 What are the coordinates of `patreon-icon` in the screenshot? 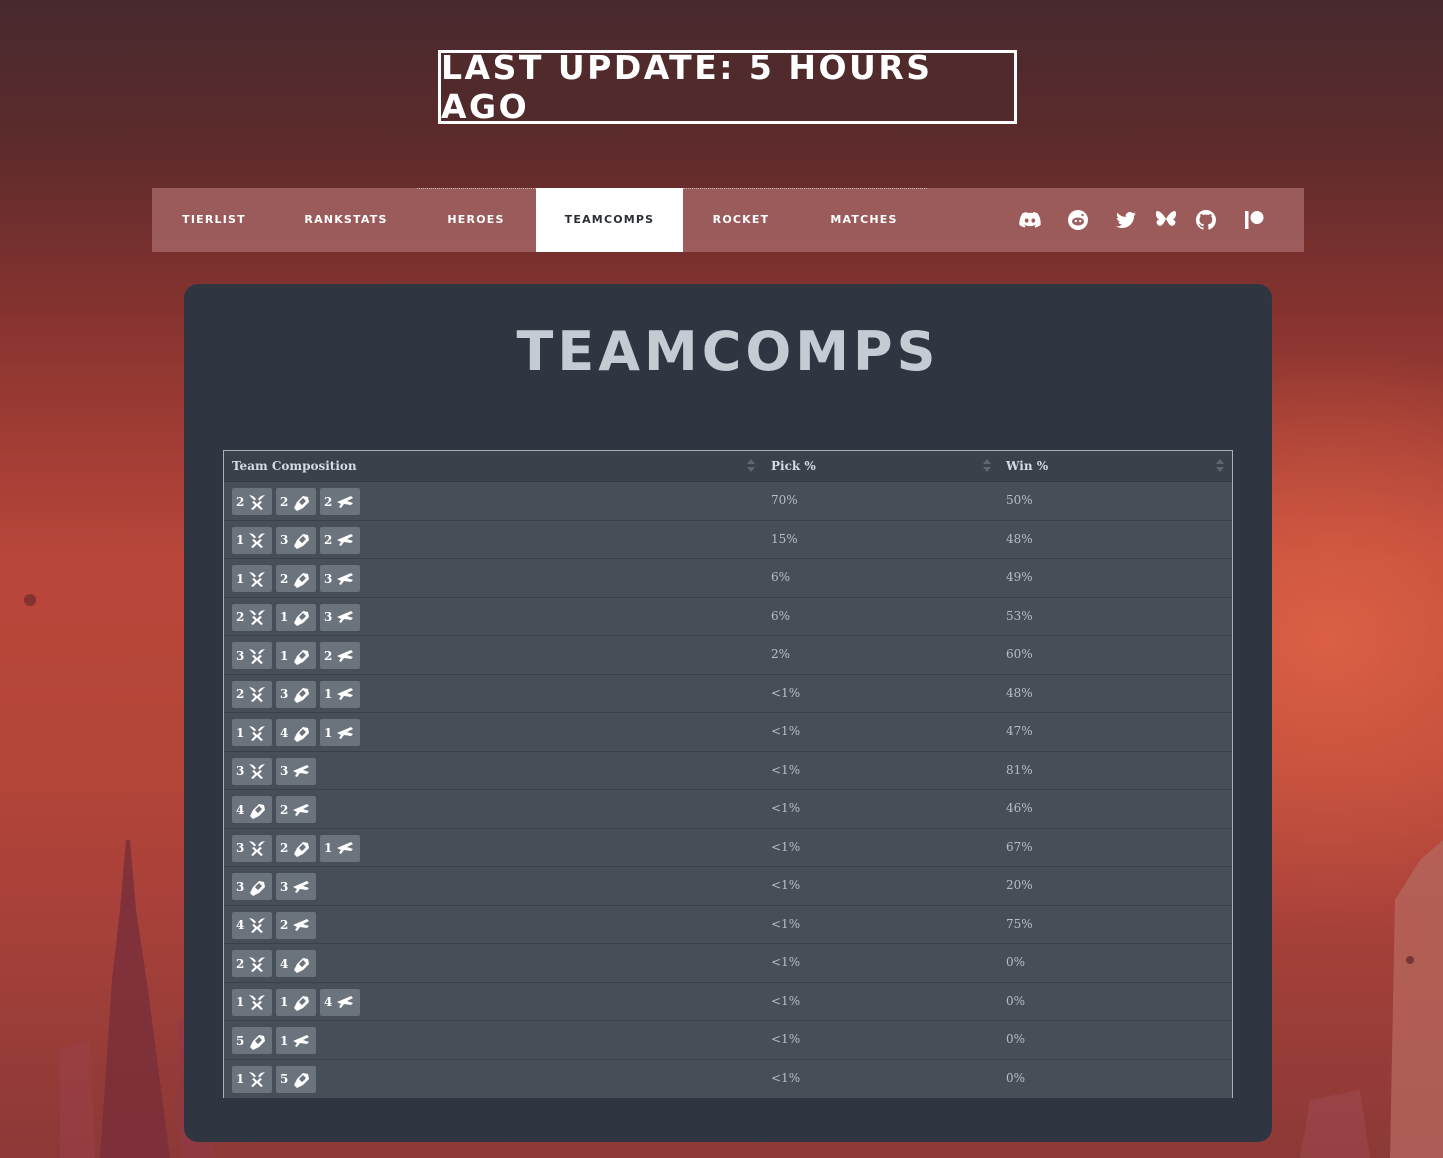 It's located at (1254, 220).